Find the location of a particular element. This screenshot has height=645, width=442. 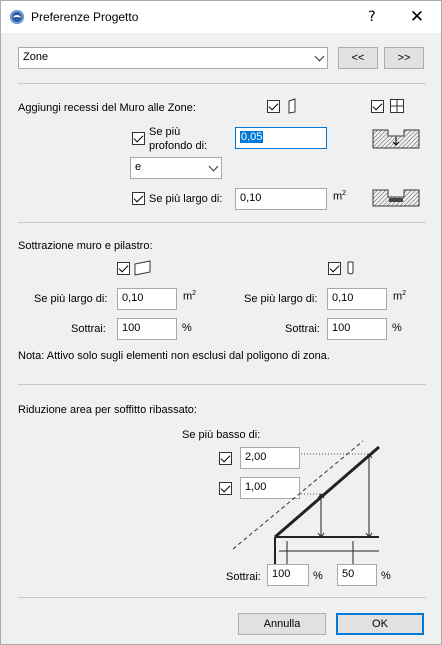

ceiling-subtract-label: Sottrai: is located at coordinates (243, 577).